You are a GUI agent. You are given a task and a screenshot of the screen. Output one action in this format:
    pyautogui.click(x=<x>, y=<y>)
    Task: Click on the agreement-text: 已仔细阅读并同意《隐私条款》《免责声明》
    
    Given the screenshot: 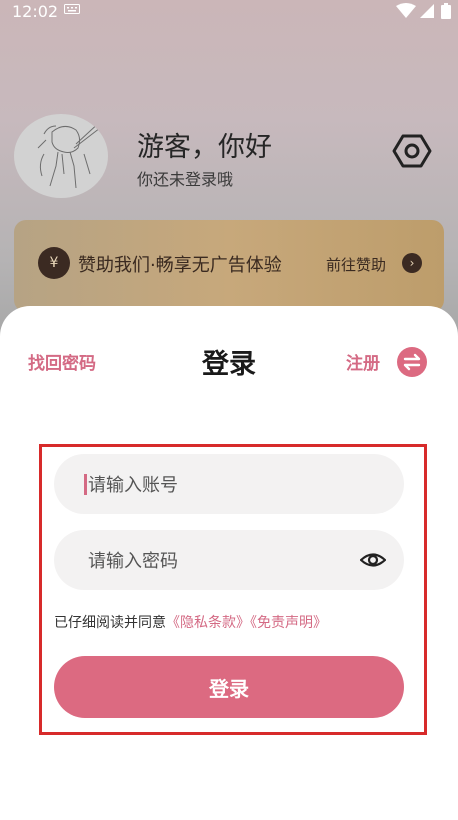 What is the action you would take?
    pyautogui.click(x=190, y=622)
    